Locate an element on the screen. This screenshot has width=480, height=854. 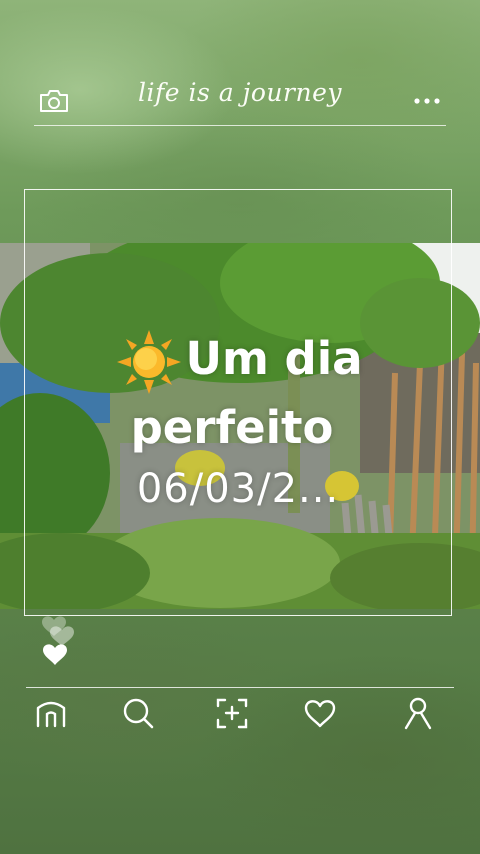
caption-line-1: Um dia is located at coordinates (240, 362).